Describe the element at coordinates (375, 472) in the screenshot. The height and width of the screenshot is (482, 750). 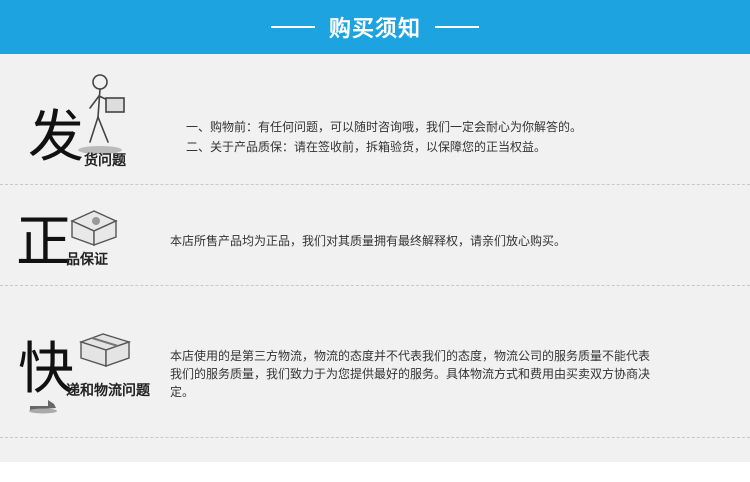
I see `bottom-strip` at that location.